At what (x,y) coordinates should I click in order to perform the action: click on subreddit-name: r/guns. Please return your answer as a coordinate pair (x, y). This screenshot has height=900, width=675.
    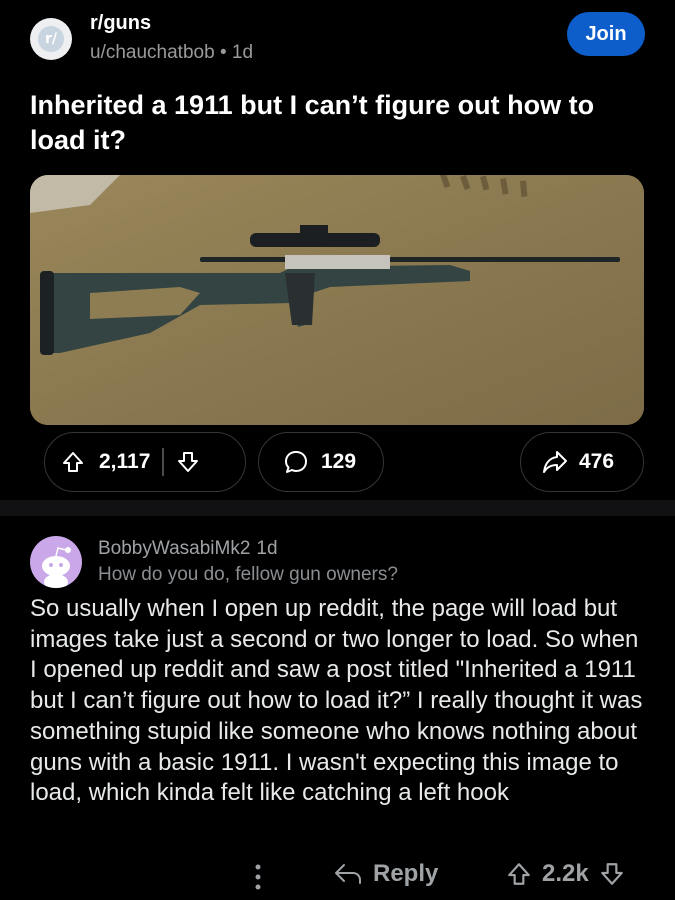
    Looking at the image, I should click on (120, 23).